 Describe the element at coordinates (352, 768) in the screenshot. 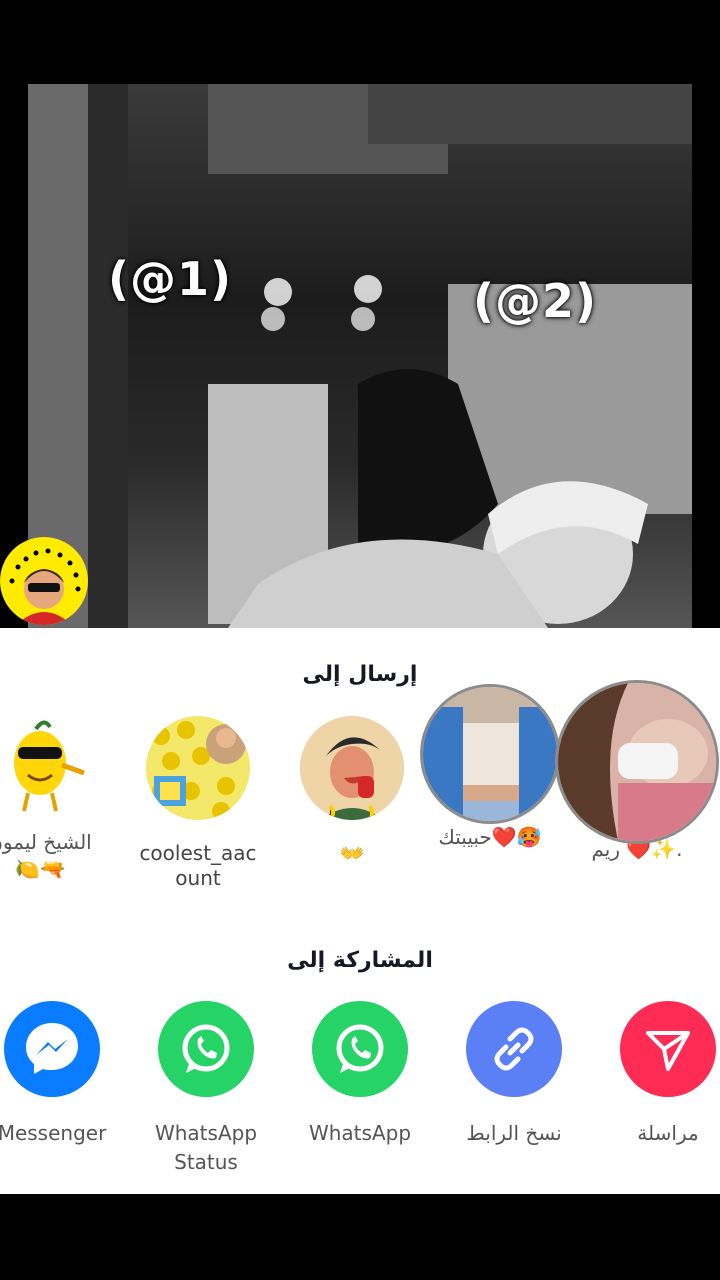

I see `boy-cartoon-avatar` at that location.